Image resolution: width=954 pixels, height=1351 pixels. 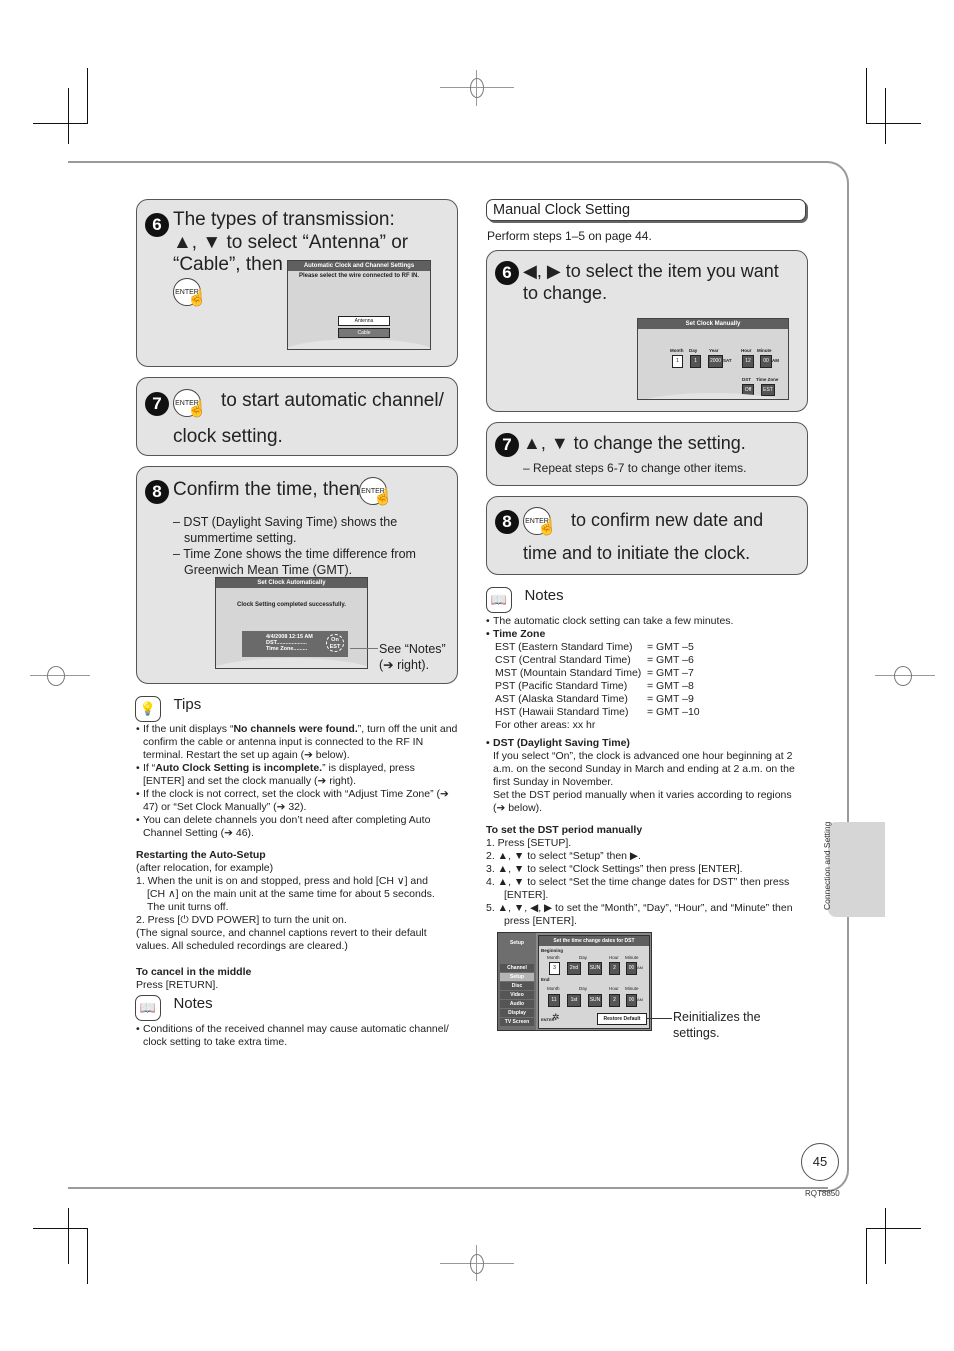 I want to click on field-year: 2000, so click(x=715, y=361).